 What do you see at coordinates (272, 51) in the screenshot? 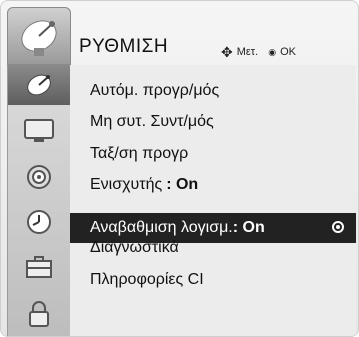
I see `ok-button-icon: ◉` at bounding box center [272, 51].